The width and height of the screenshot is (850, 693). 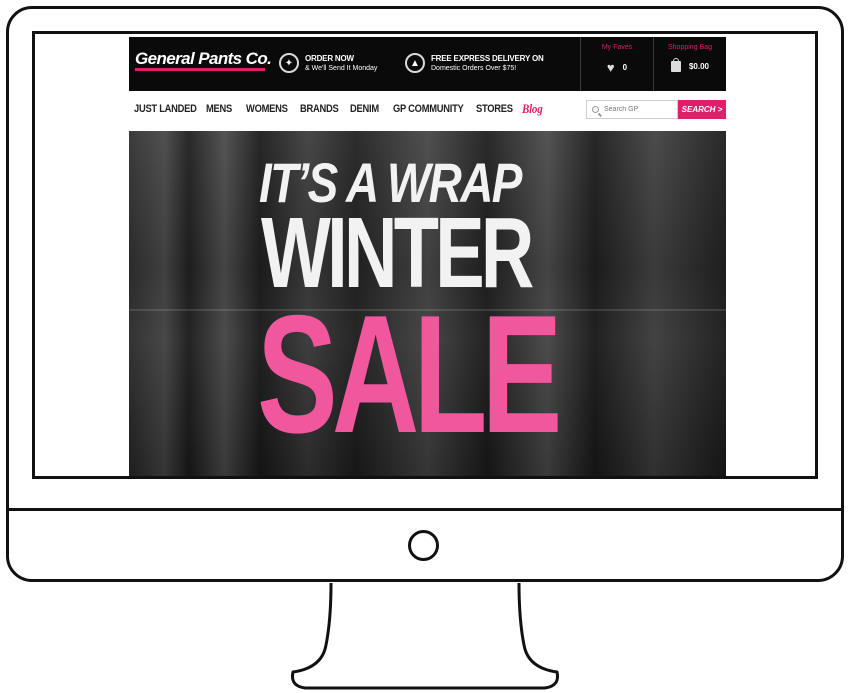 I want to click on search-icon, so click(x=595, y=109).